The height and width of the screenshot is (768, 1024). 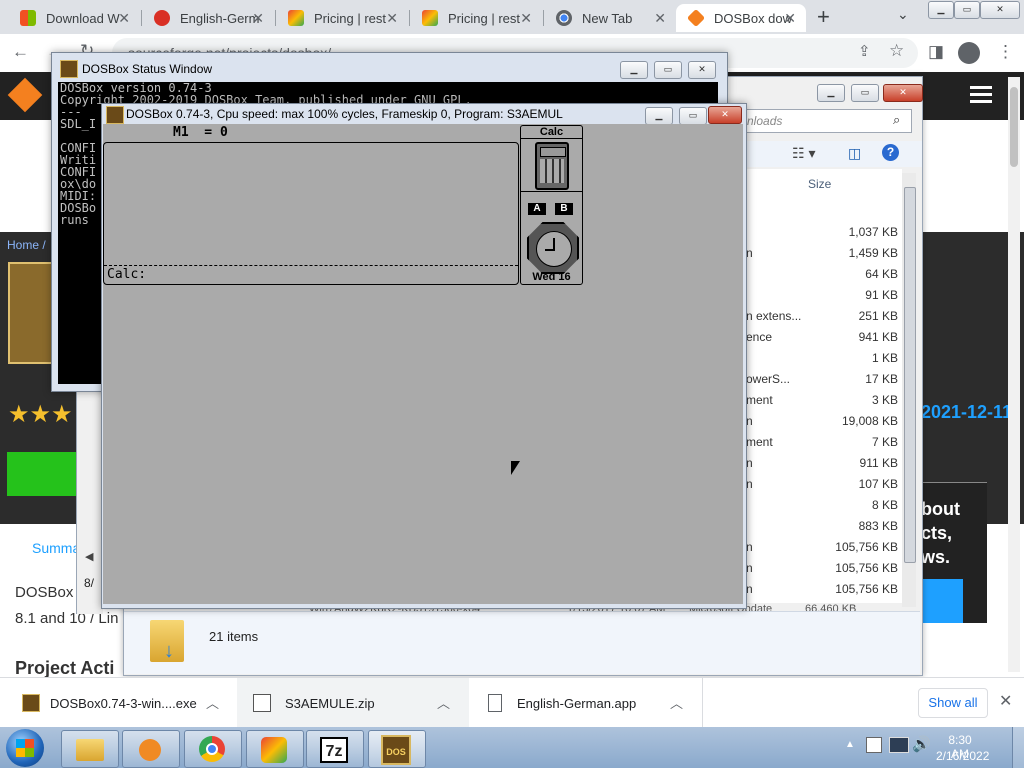 What do you see at coordinates (899, 745) in the screenshot?
I see `network-icon` at bounding box center [899, 745].